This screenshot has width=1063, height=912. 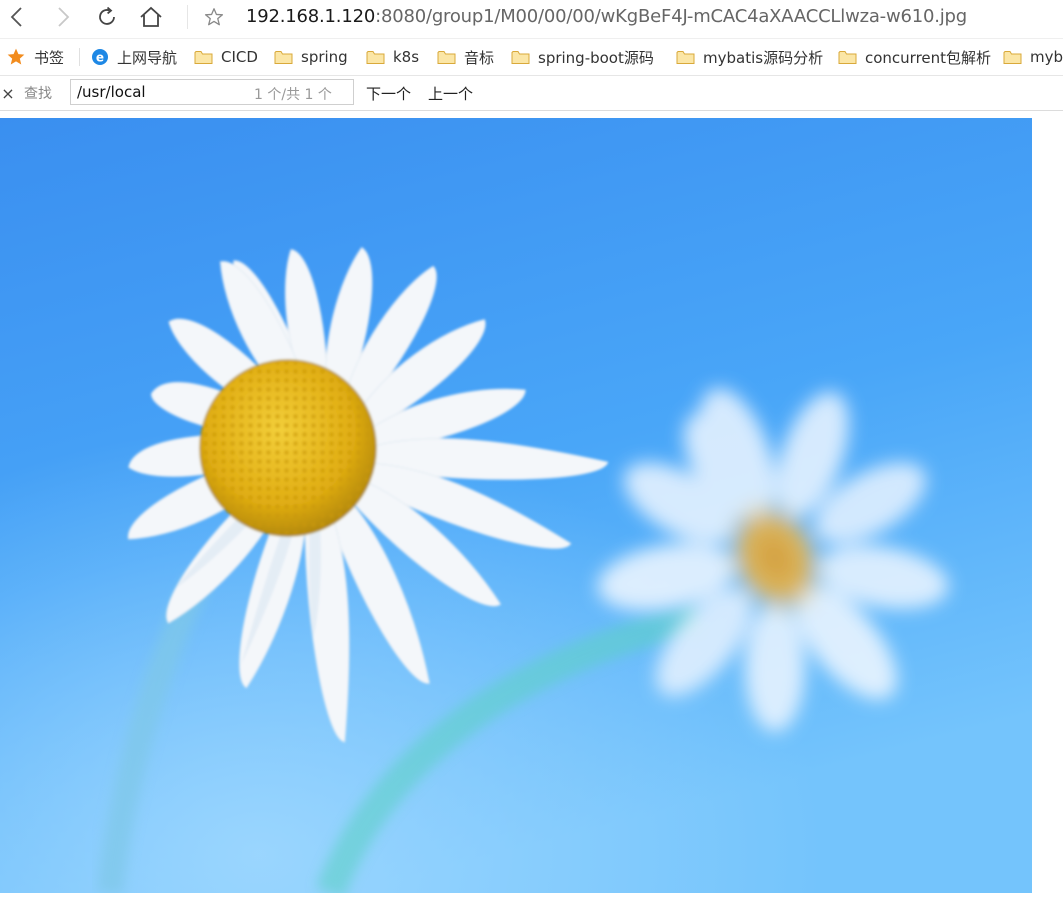 I want to click on address-host: 192.168.1.120, so click(x=311, y=16).